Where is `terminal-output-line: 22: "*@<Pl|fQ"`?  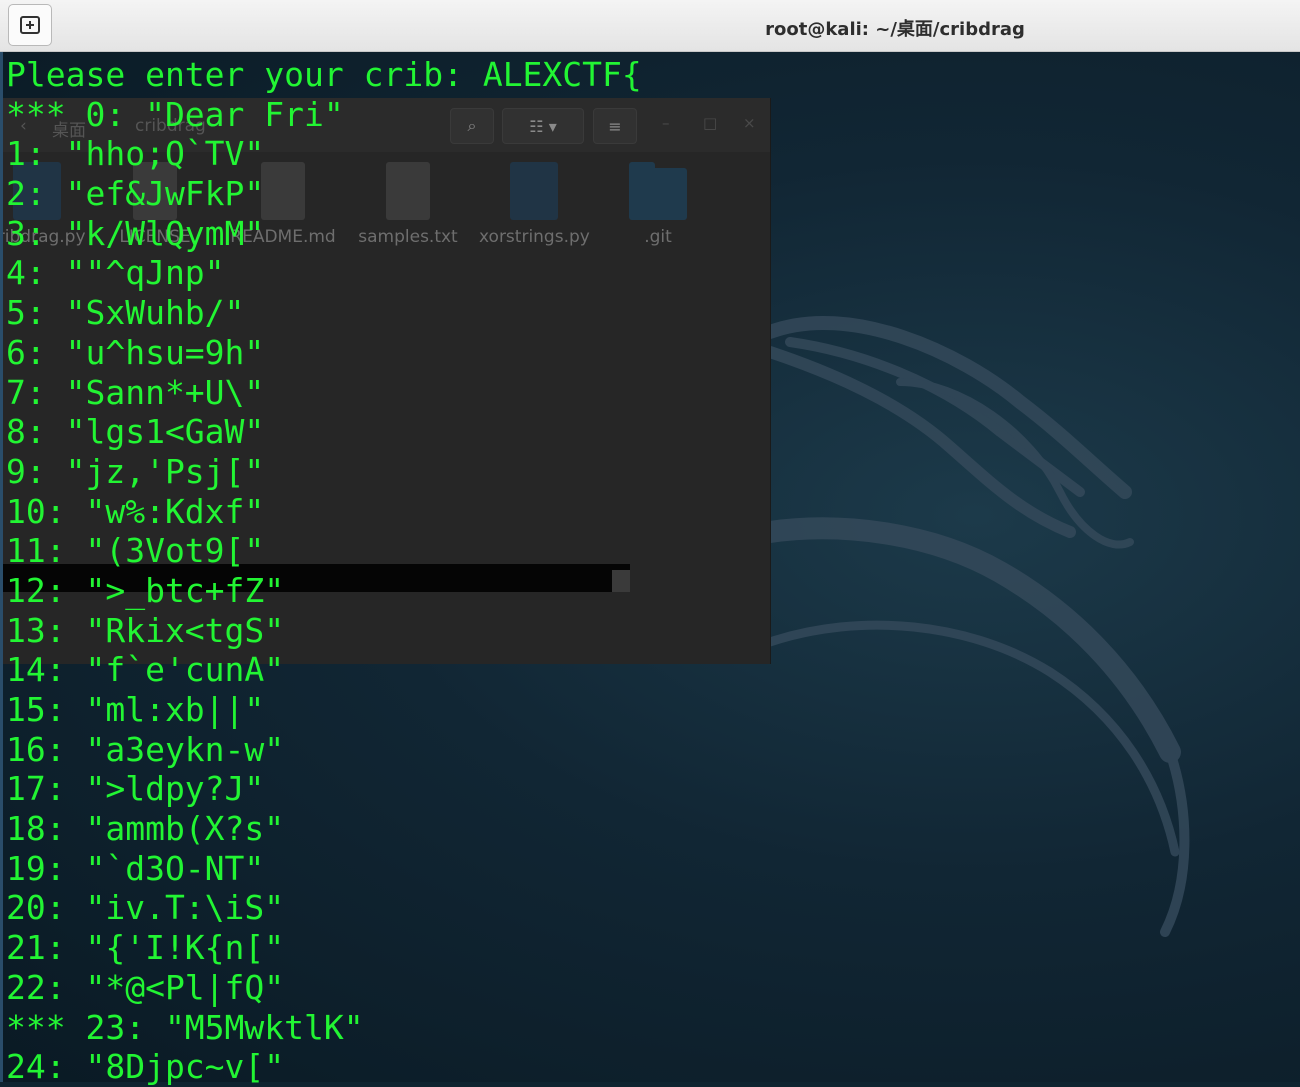 terminal-output-line: 22: "*@<Pl|fQ" is located at coordinates (145, 987).